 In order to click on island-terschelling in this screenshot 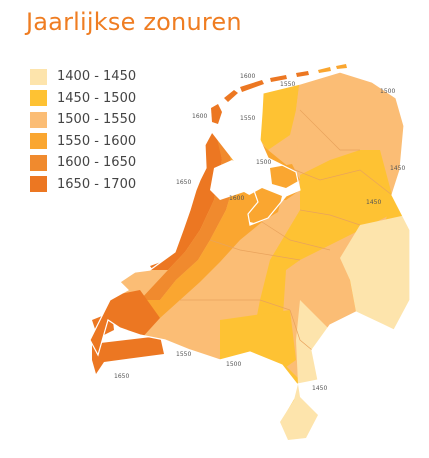, I will do `click(252, 86)`.